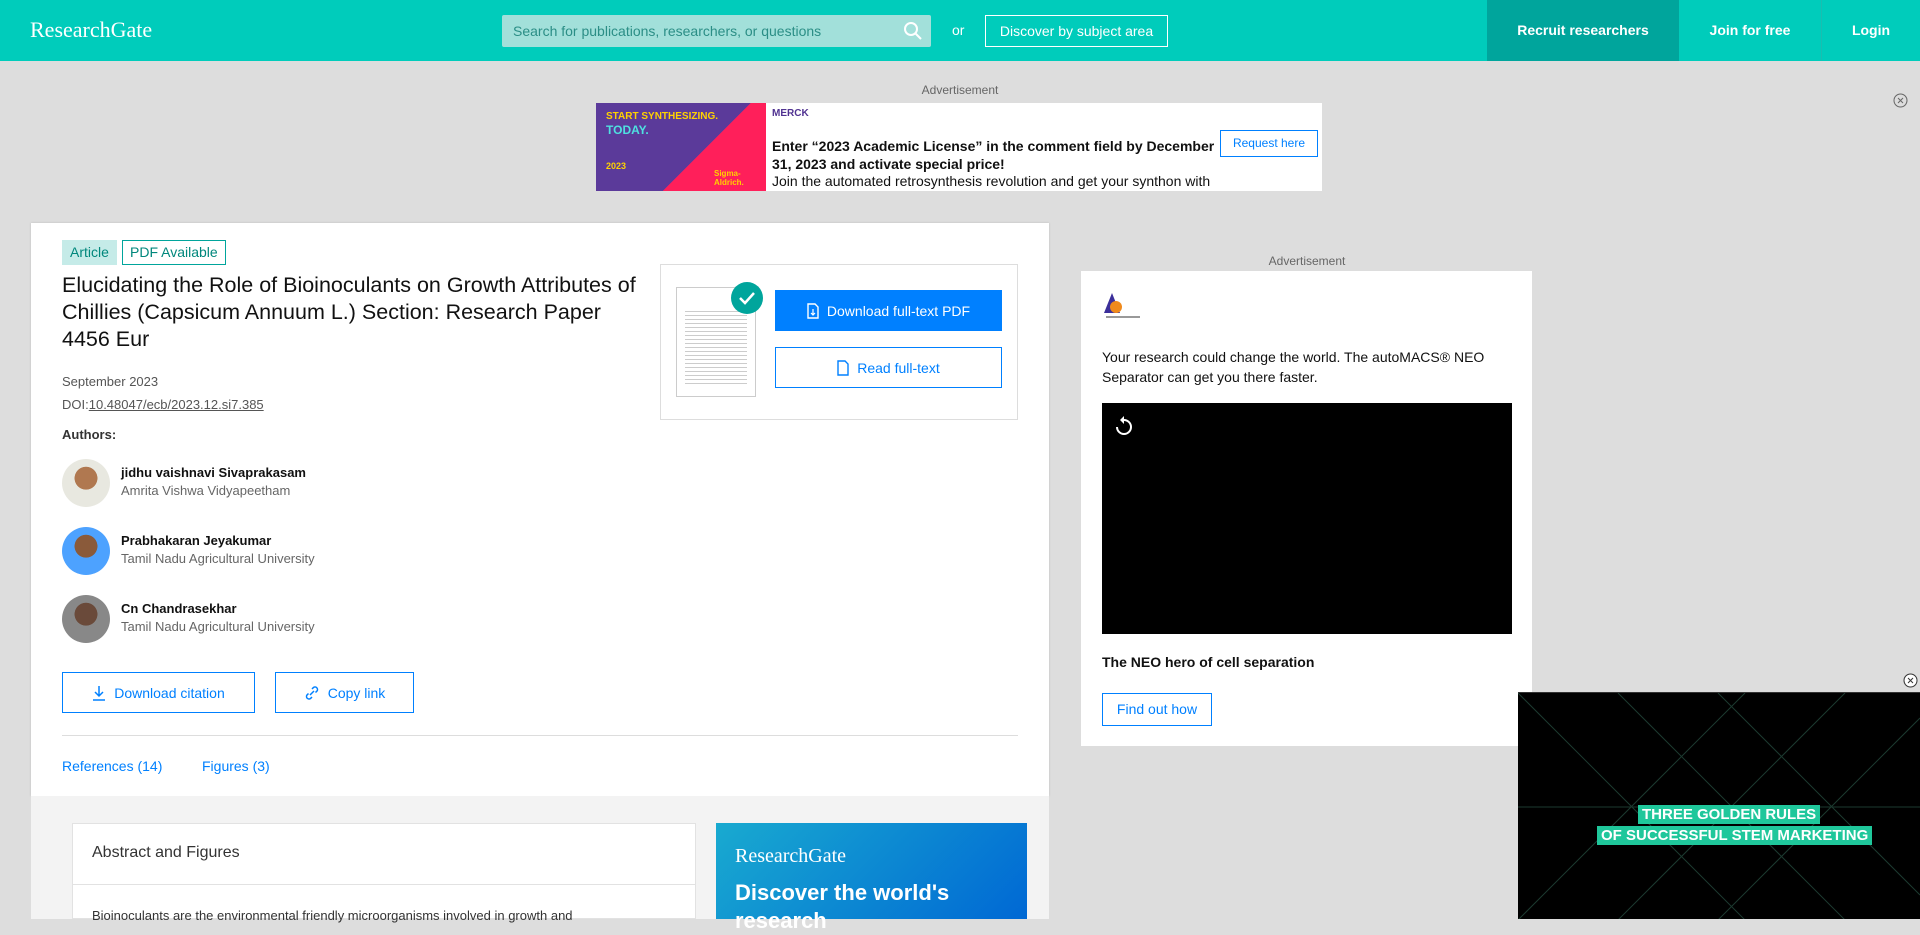 This screenshot has width=1920, height=935. What do you see at coordinates (791, 856) in the screenshot?
I see `promo-logo: ResearchGate` at bounding box center [791, 856].